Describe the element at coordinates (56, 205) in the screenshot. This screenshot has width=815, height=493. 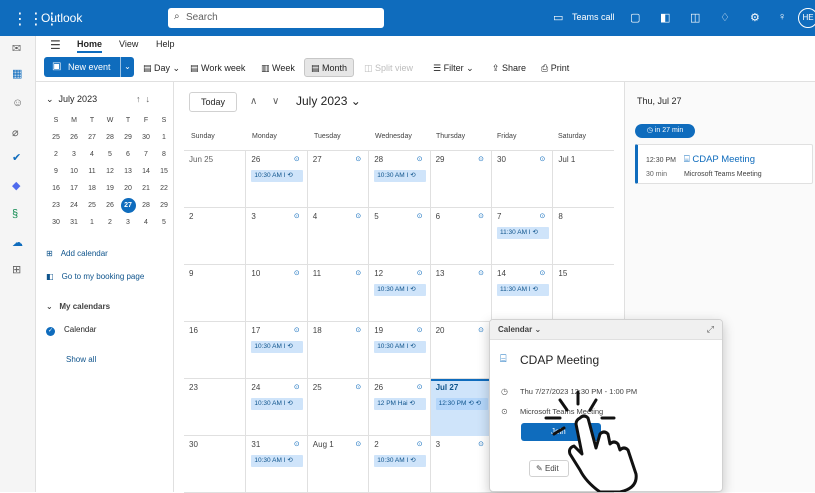
I see `mini-cal-day: 23` at that location.